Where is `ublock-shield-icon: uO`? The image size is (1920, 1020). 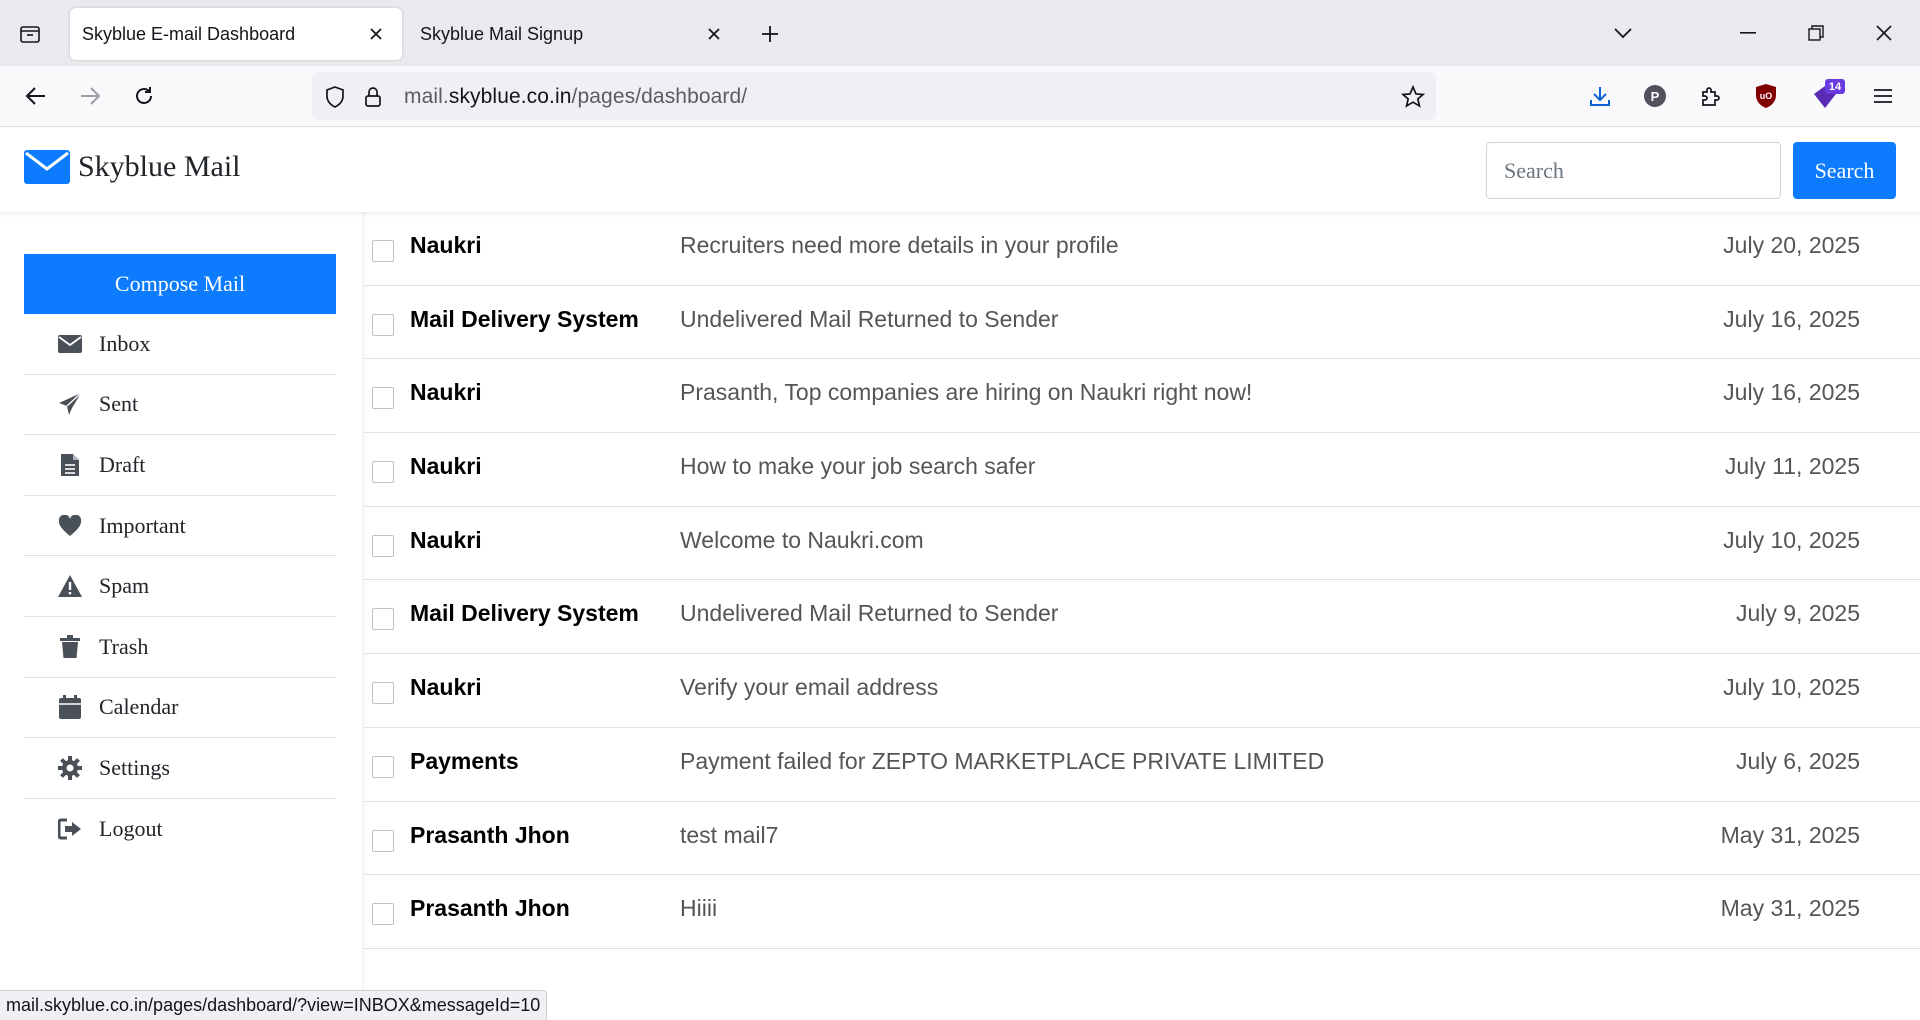
ublock-shield-icon: uO is located at coordinates (1766, 96).